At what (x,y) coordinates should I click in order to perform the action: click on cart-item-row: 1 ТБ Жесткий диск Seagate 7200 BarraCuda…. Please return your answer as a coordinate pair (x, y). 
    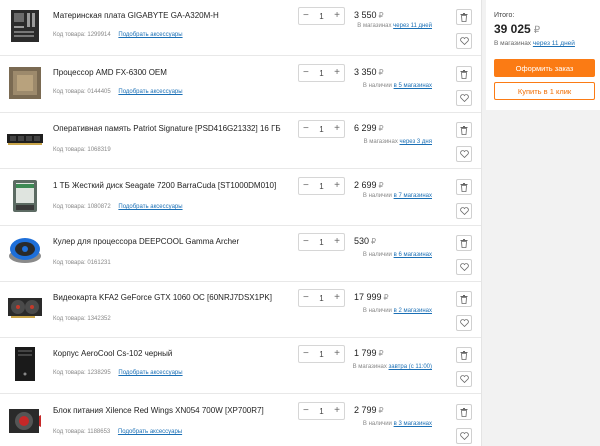
    Looking at the image, I should click on (240, 198).